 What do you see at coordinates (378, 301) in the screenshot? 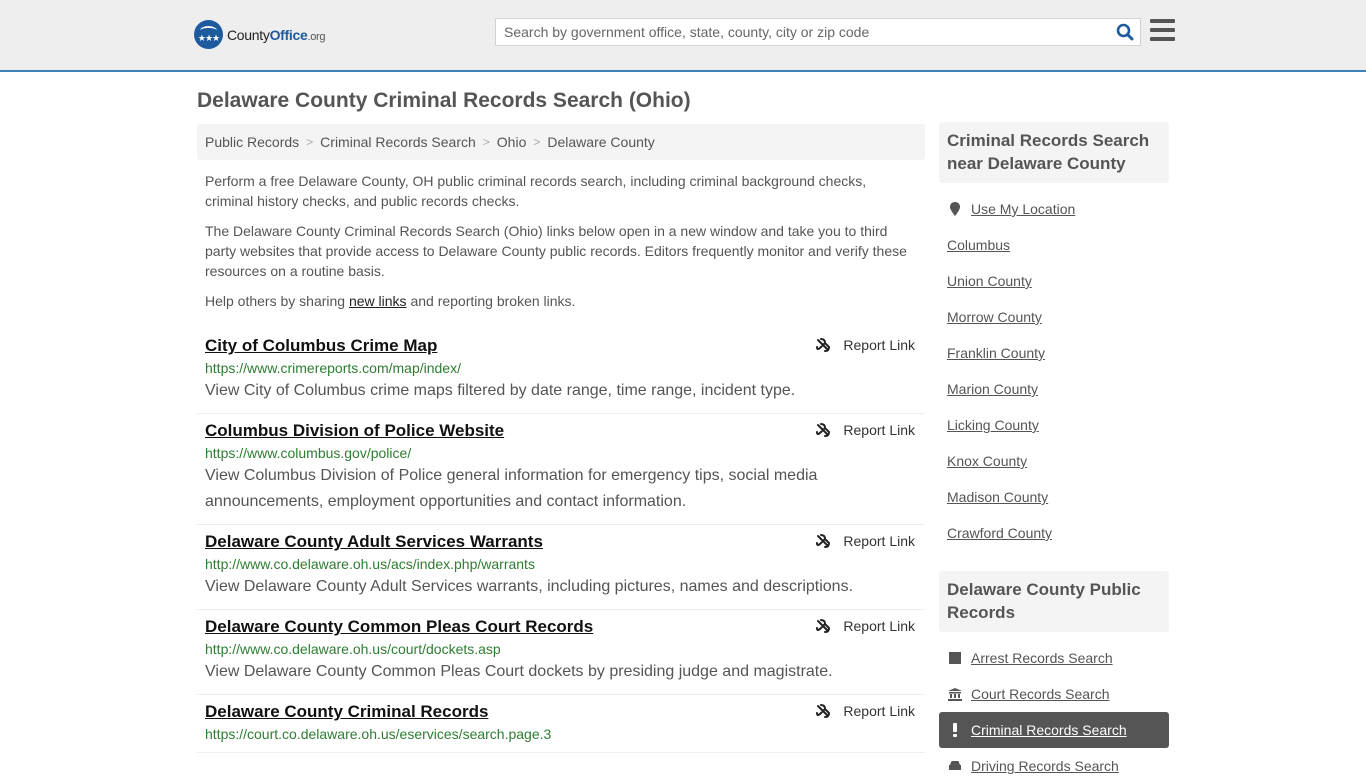
I see `new-links-link: new links` at bounding box center [378, 301].